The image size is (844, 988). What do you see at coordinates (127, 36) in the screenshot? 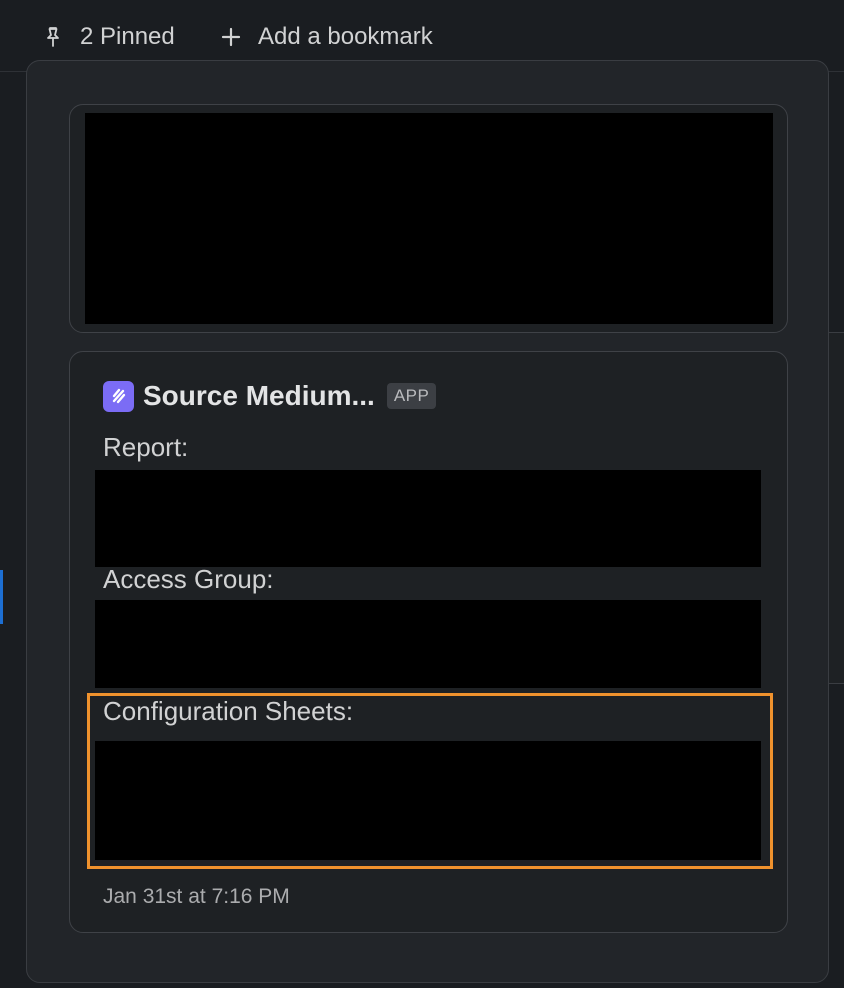
I see `pinned-label: 2 Pinned` at bounding box center [127, 36].